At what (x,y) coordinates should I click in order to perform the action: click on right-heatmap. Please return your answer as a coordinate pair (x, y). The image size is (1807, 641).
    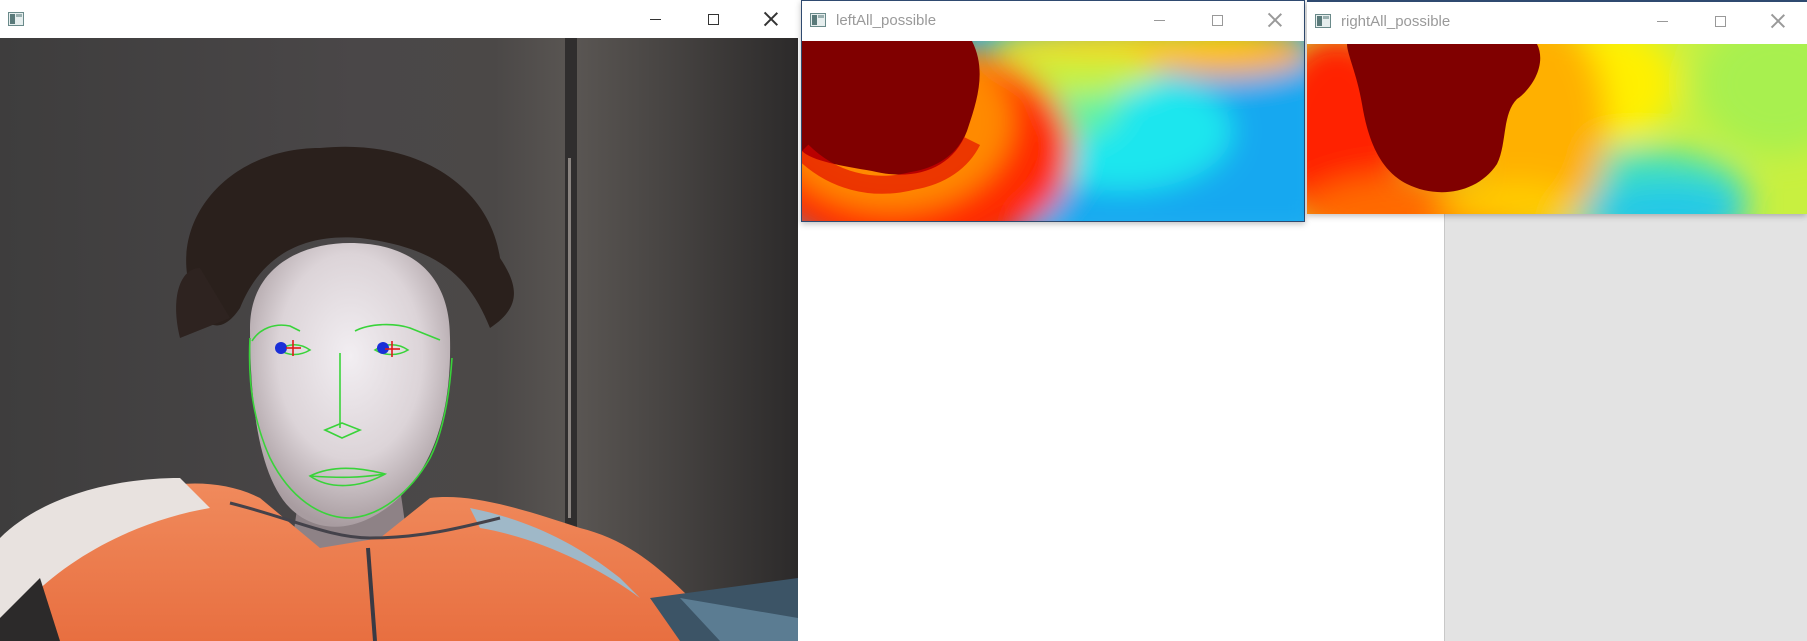
    Looking at the image, I should click on (1557, 129).